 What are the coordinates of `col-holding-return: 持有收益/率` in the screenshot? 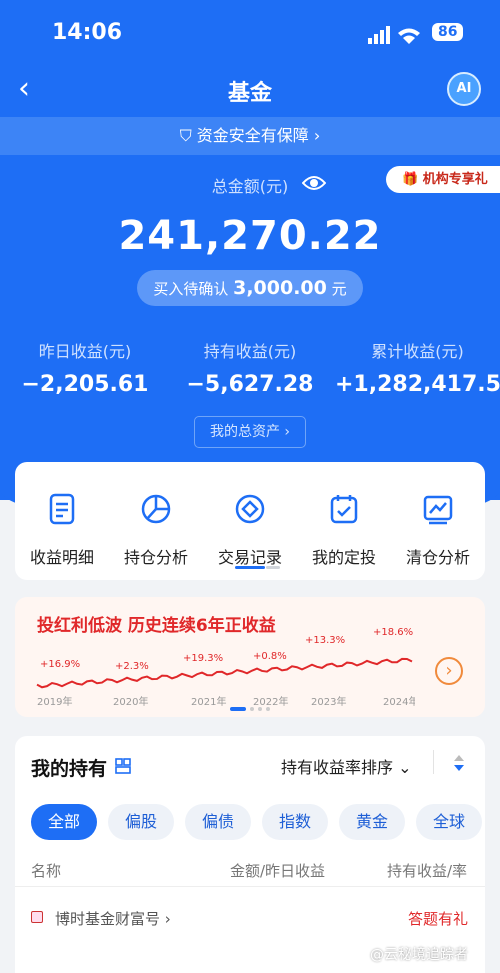 It's located at (427, 871).